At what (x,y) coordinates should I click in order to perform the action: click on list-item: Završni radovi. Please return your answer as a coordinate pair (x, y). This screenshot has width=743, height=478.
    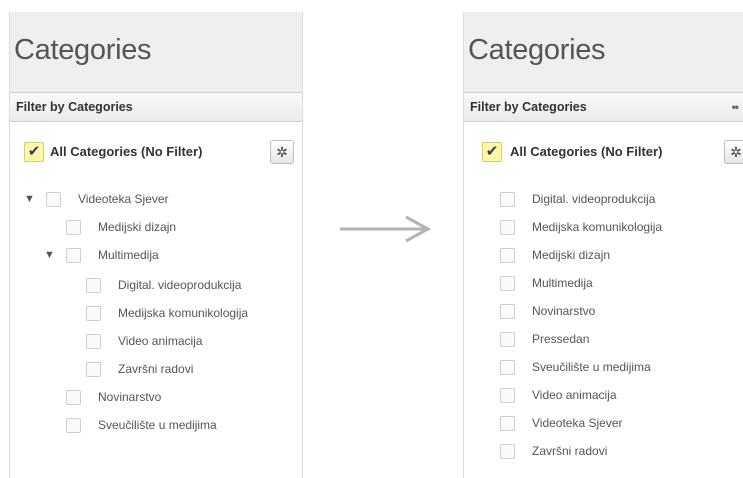
    Looking at the image, I should click on (620, 452).